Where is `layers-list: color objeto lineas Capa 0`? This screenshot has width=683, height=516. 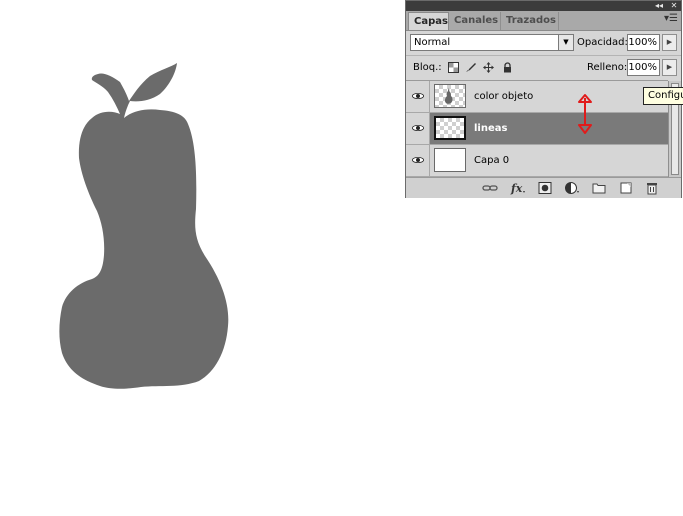
layers-list: color objeto lineas Capa 0 is located at coordinates (537, 129).